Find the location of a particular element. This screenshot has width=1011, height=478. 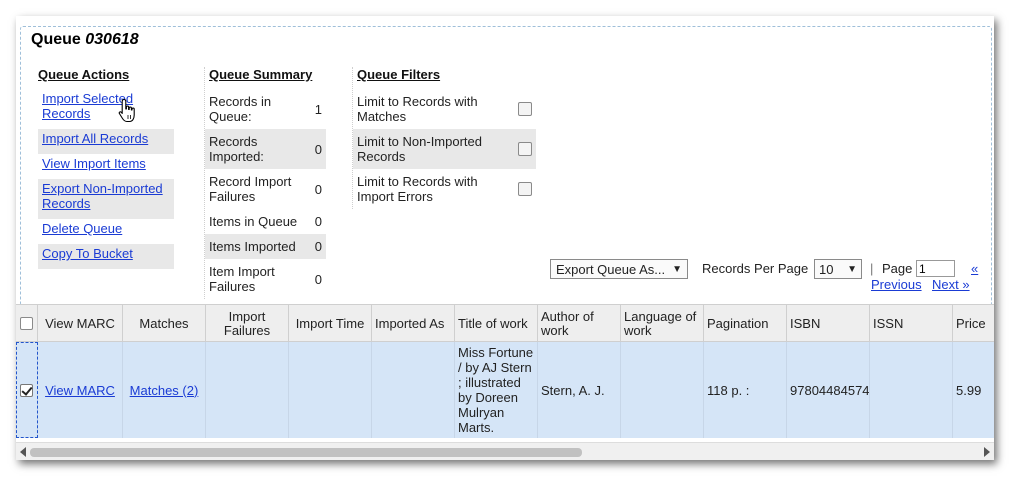

filter-non-imported-checkbox is located at coordinates (525, 149).